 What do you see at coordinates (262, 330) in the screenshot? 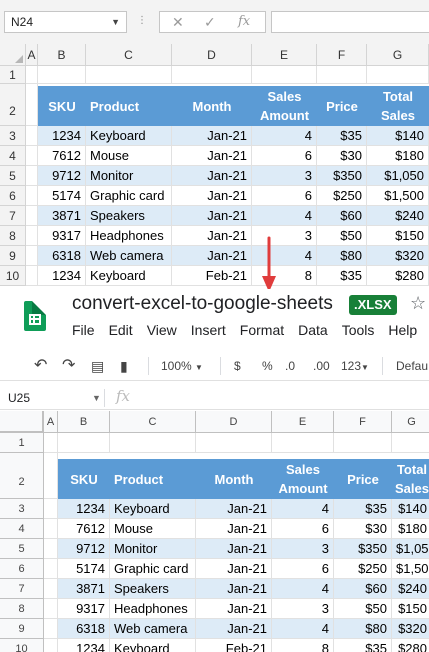
I see `menu-format: Format` at bounding box center [262, 330].